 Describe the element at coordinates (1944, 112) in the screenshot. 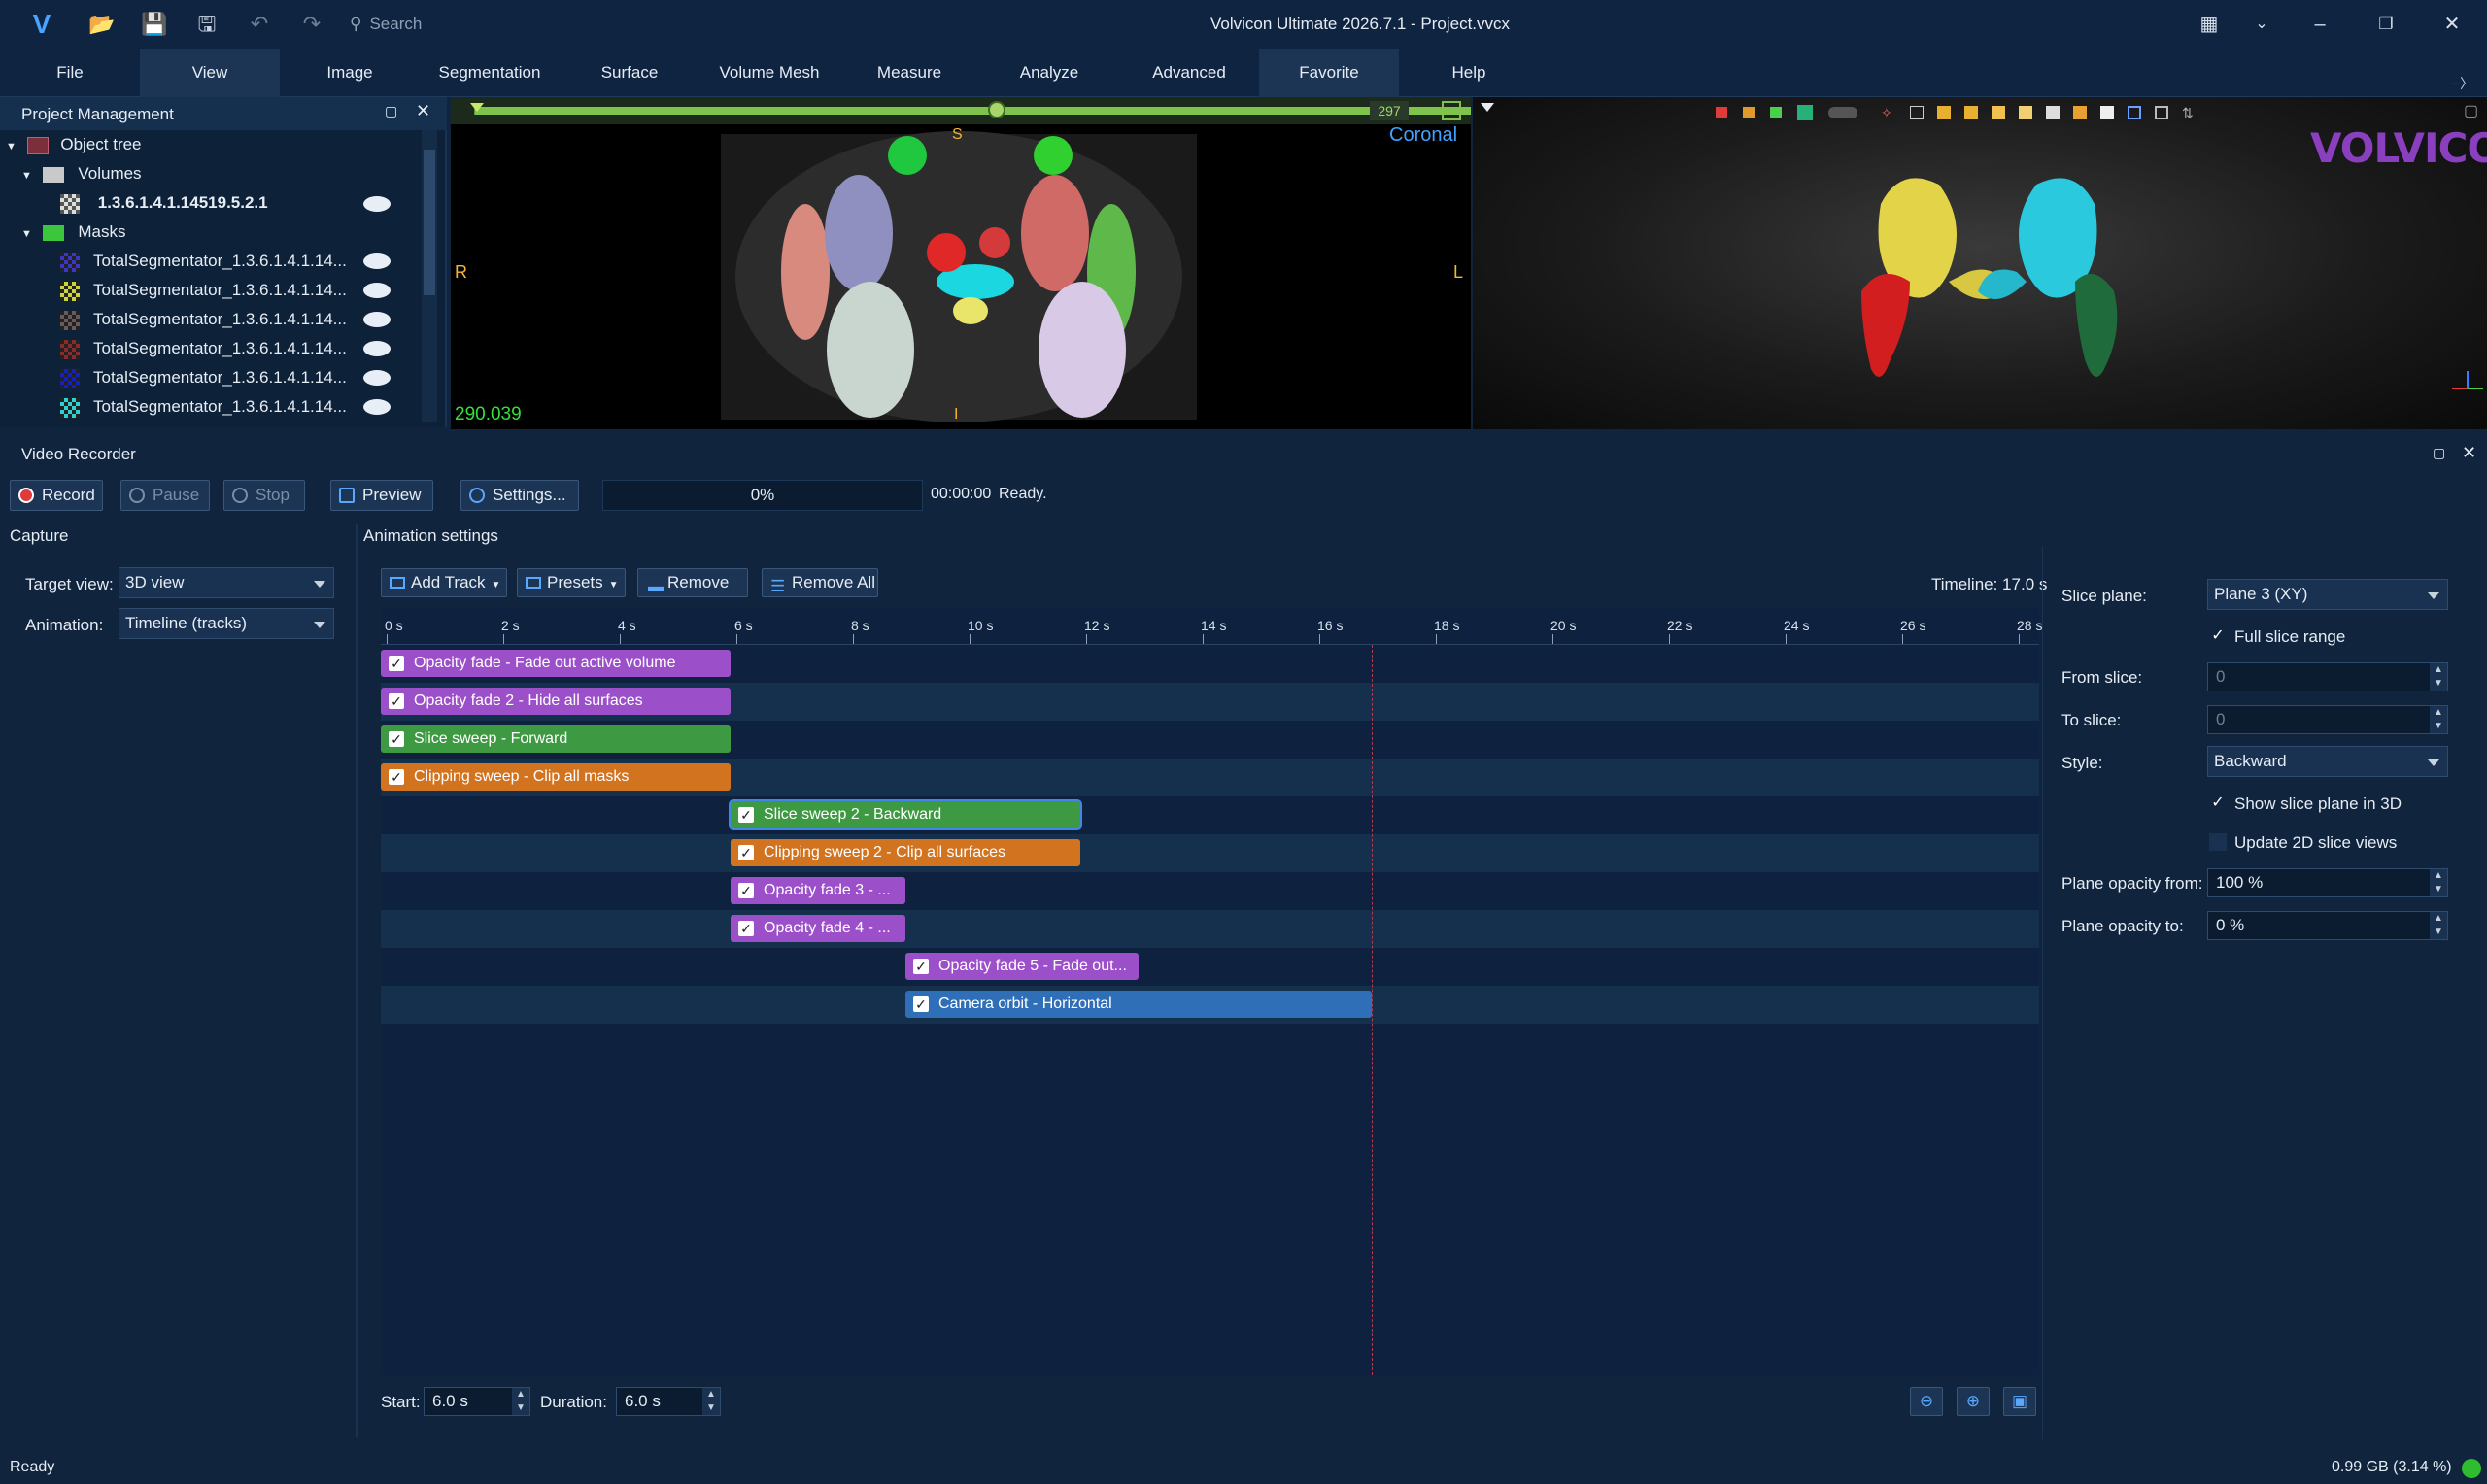

I see `view-front-icon` at that location.